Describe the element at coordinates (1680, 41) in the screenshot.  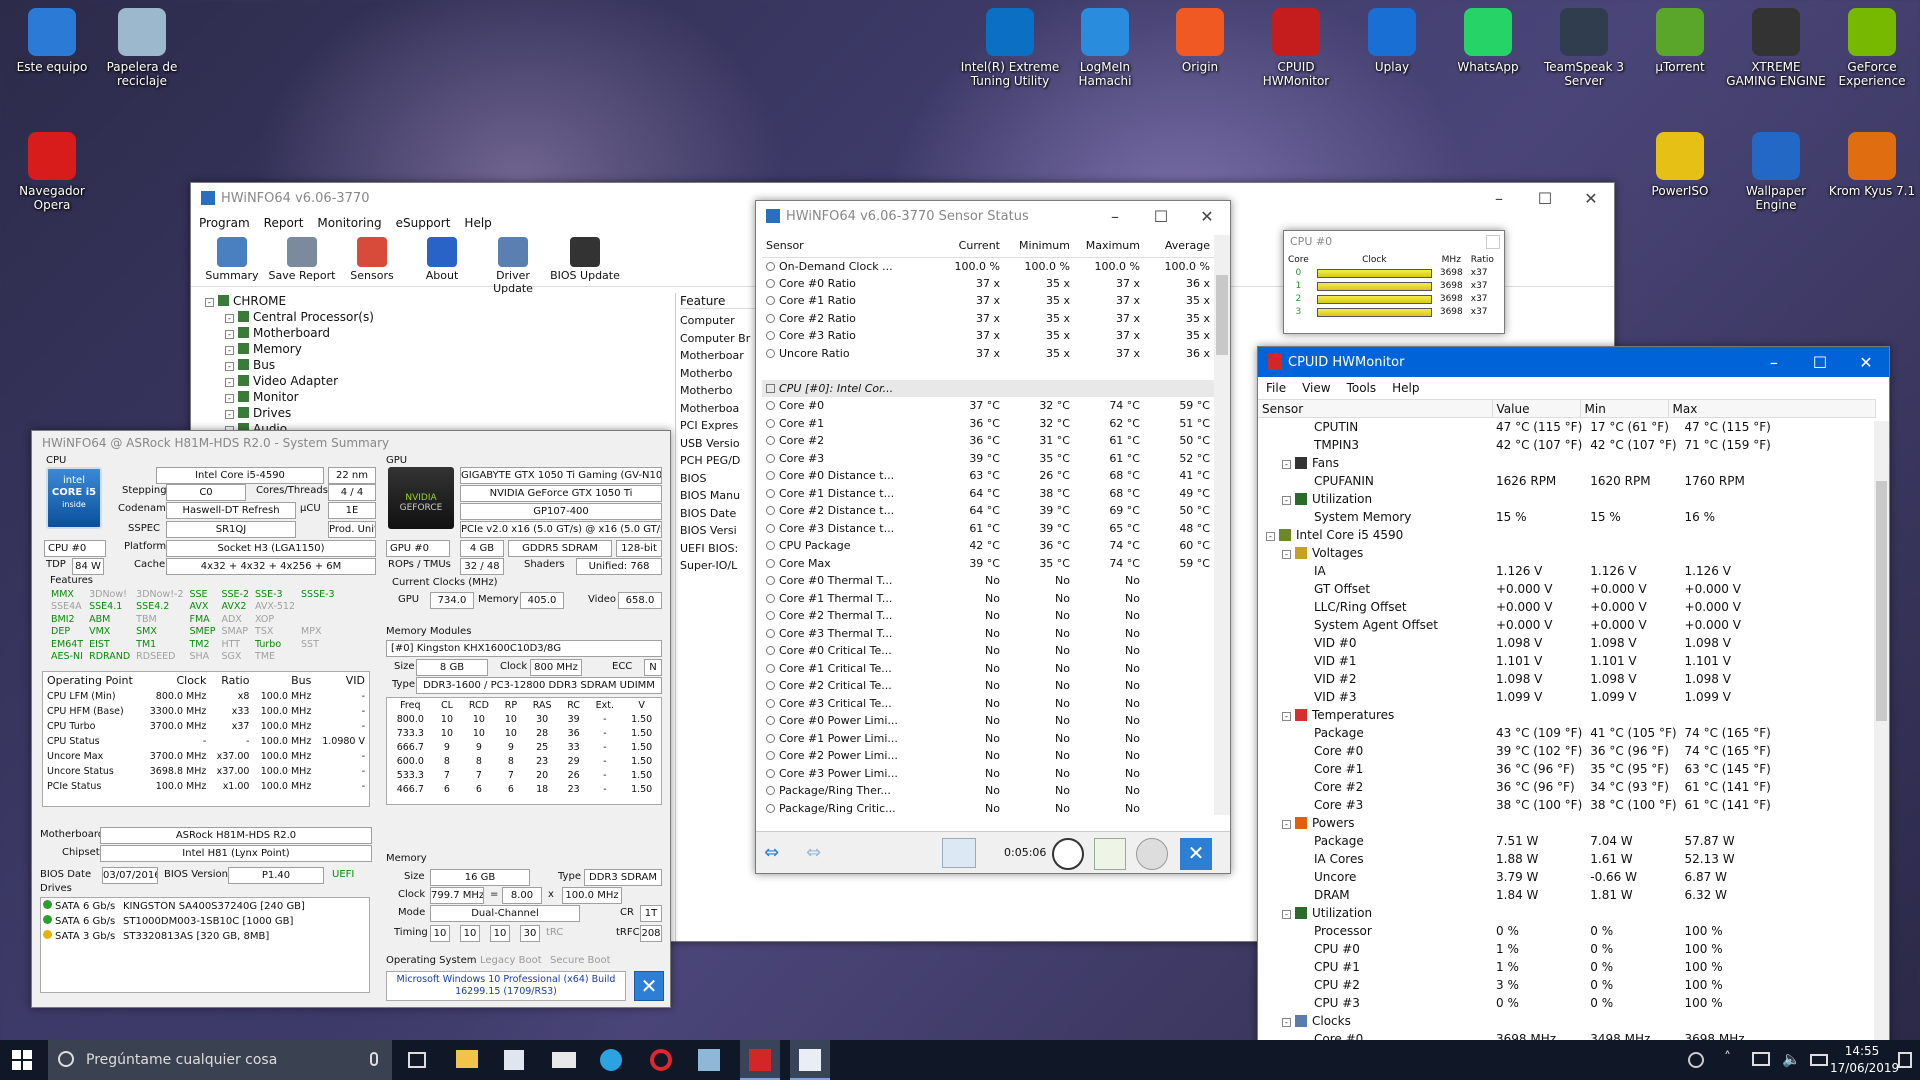
I see `desktop-icon: µTorrent` at that location.